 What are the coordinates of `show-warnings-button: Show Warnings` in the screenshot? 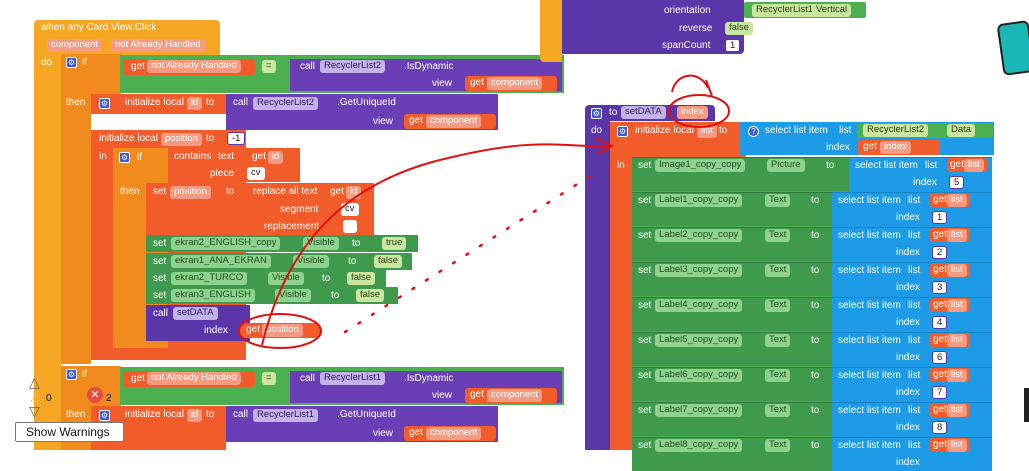 It's located at (69, 432).